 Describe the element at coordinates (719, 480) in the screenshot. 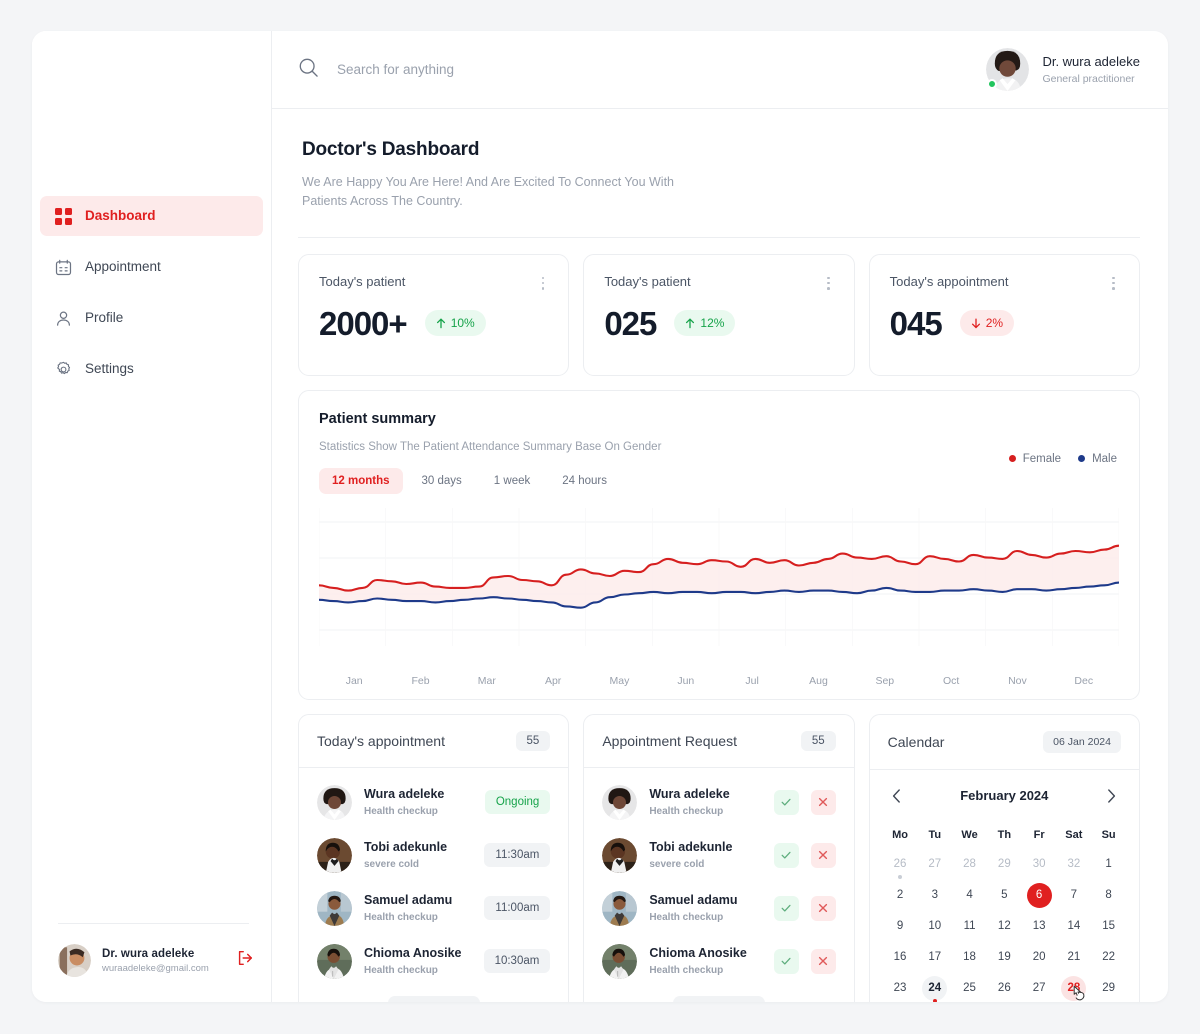

I see `summary-range-tabs: 12 months 30 days 1 week 24 hours` at that location.